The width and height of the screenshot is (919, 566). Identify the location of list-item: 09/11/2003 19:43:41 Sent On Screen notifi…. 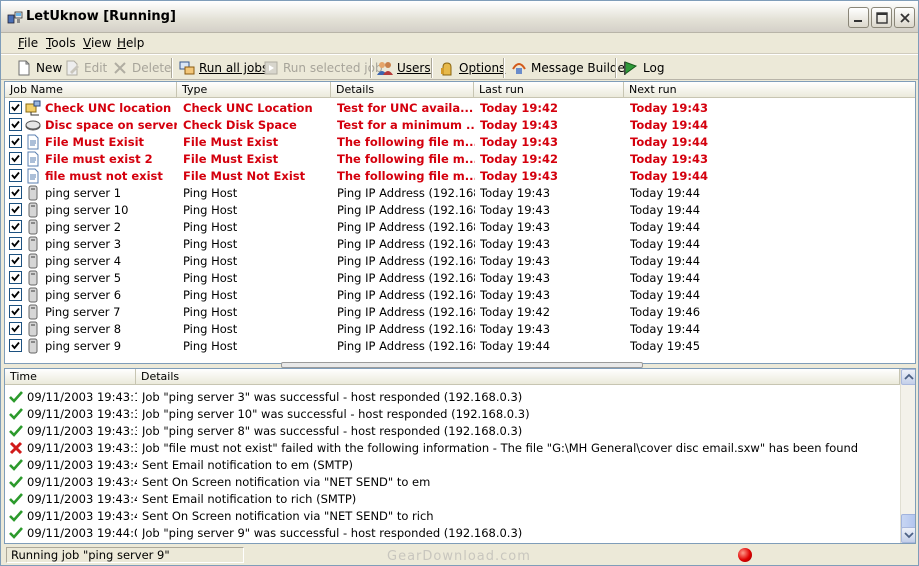
(452, 481).